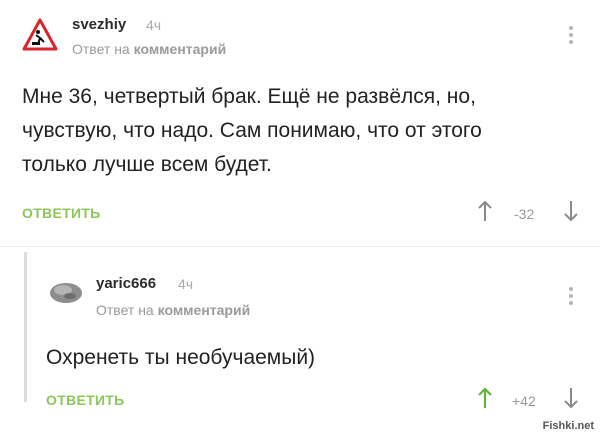 The image size is (600, 436). Describe the element at coordinates (99, 24) in the screenshot. I see `username: svezhiy` at that location.